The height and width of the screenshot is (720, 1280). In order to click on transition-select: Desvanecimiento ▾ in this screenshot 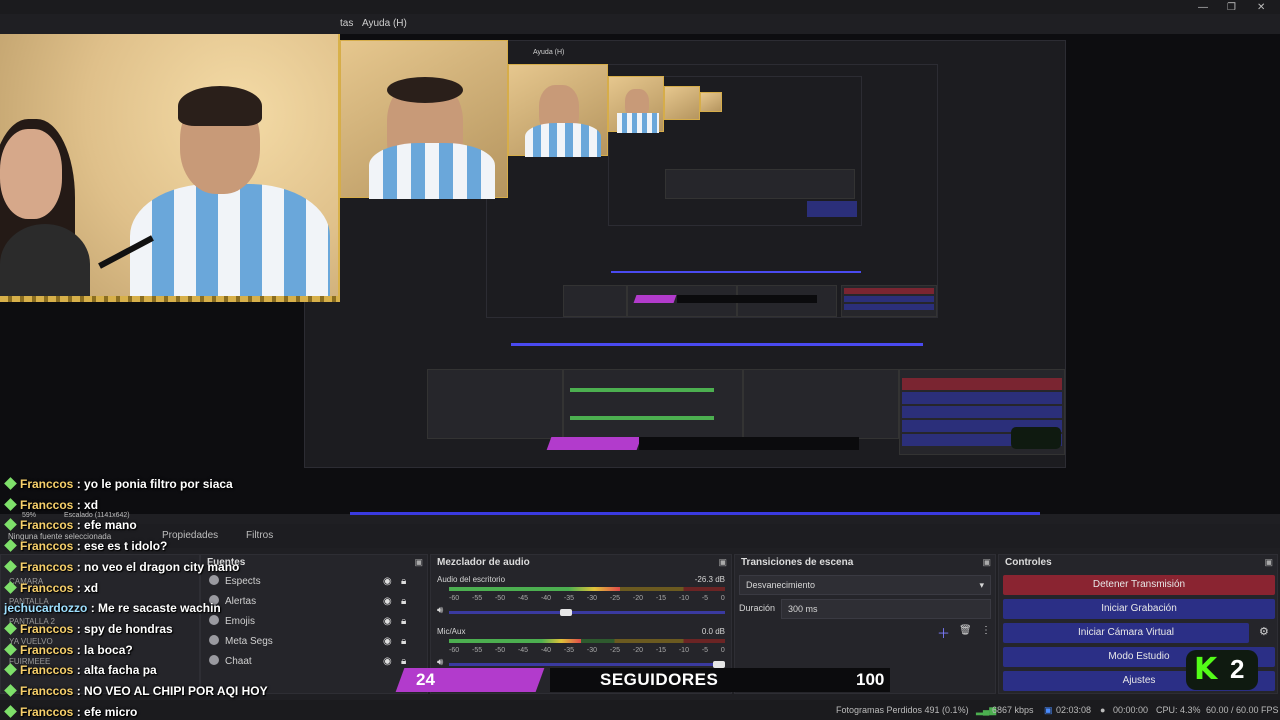, I will do `click(865, 585)`.